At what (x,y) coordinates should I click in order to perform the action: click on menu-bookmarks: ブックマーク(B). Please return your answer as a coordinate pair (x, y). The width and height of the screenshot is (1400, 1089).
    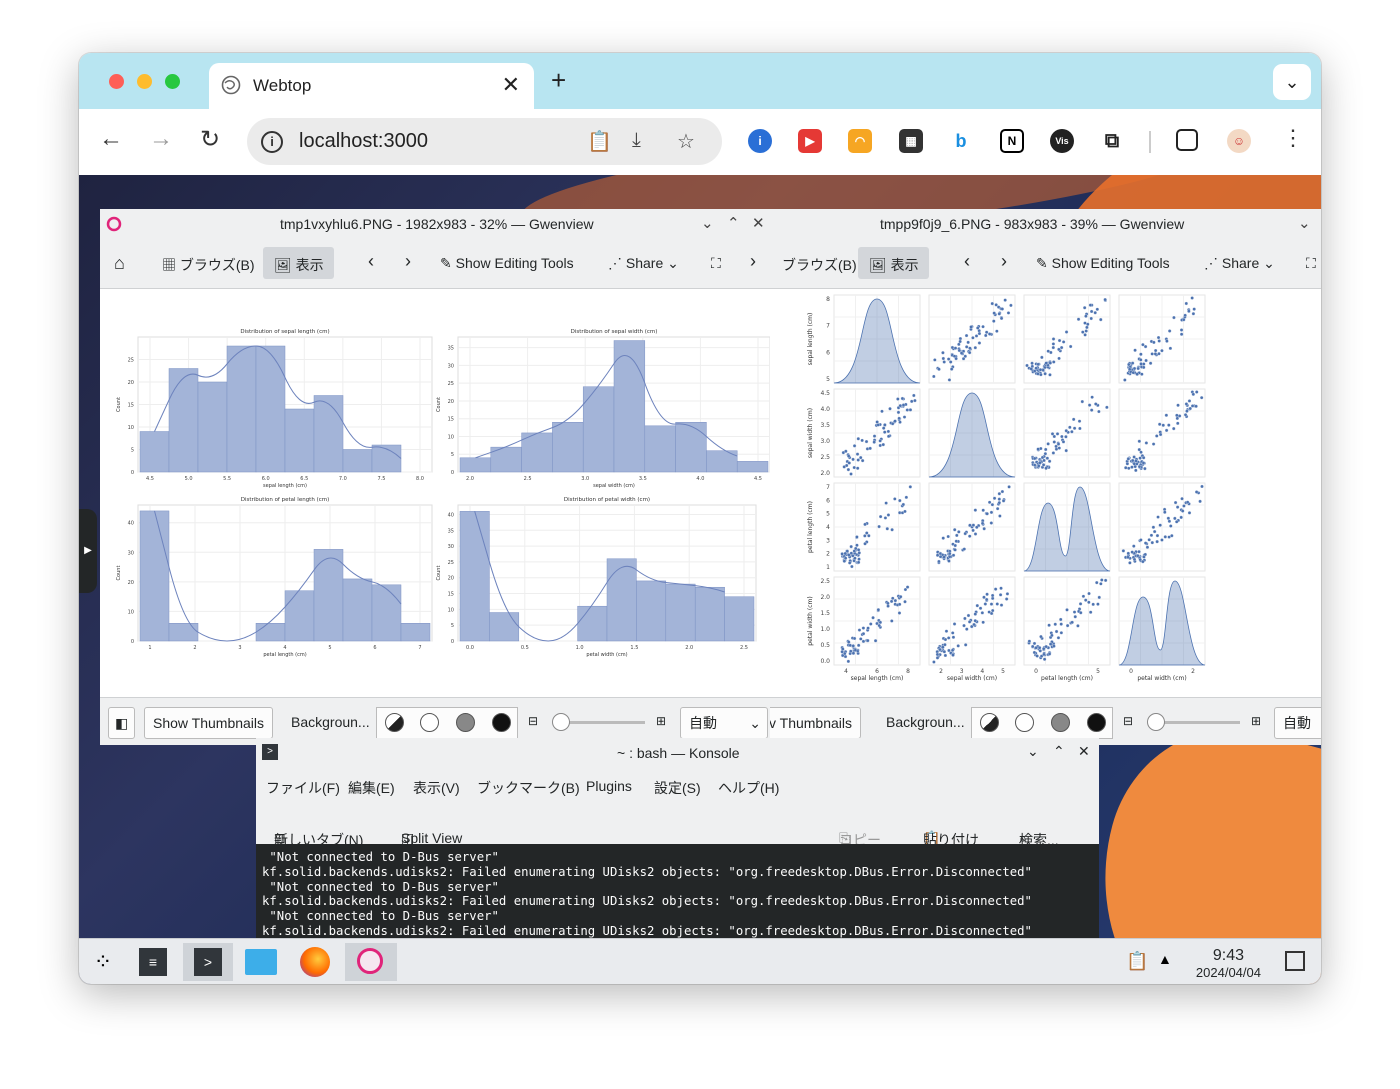
    Looking at the image, I should click on (528, 788).